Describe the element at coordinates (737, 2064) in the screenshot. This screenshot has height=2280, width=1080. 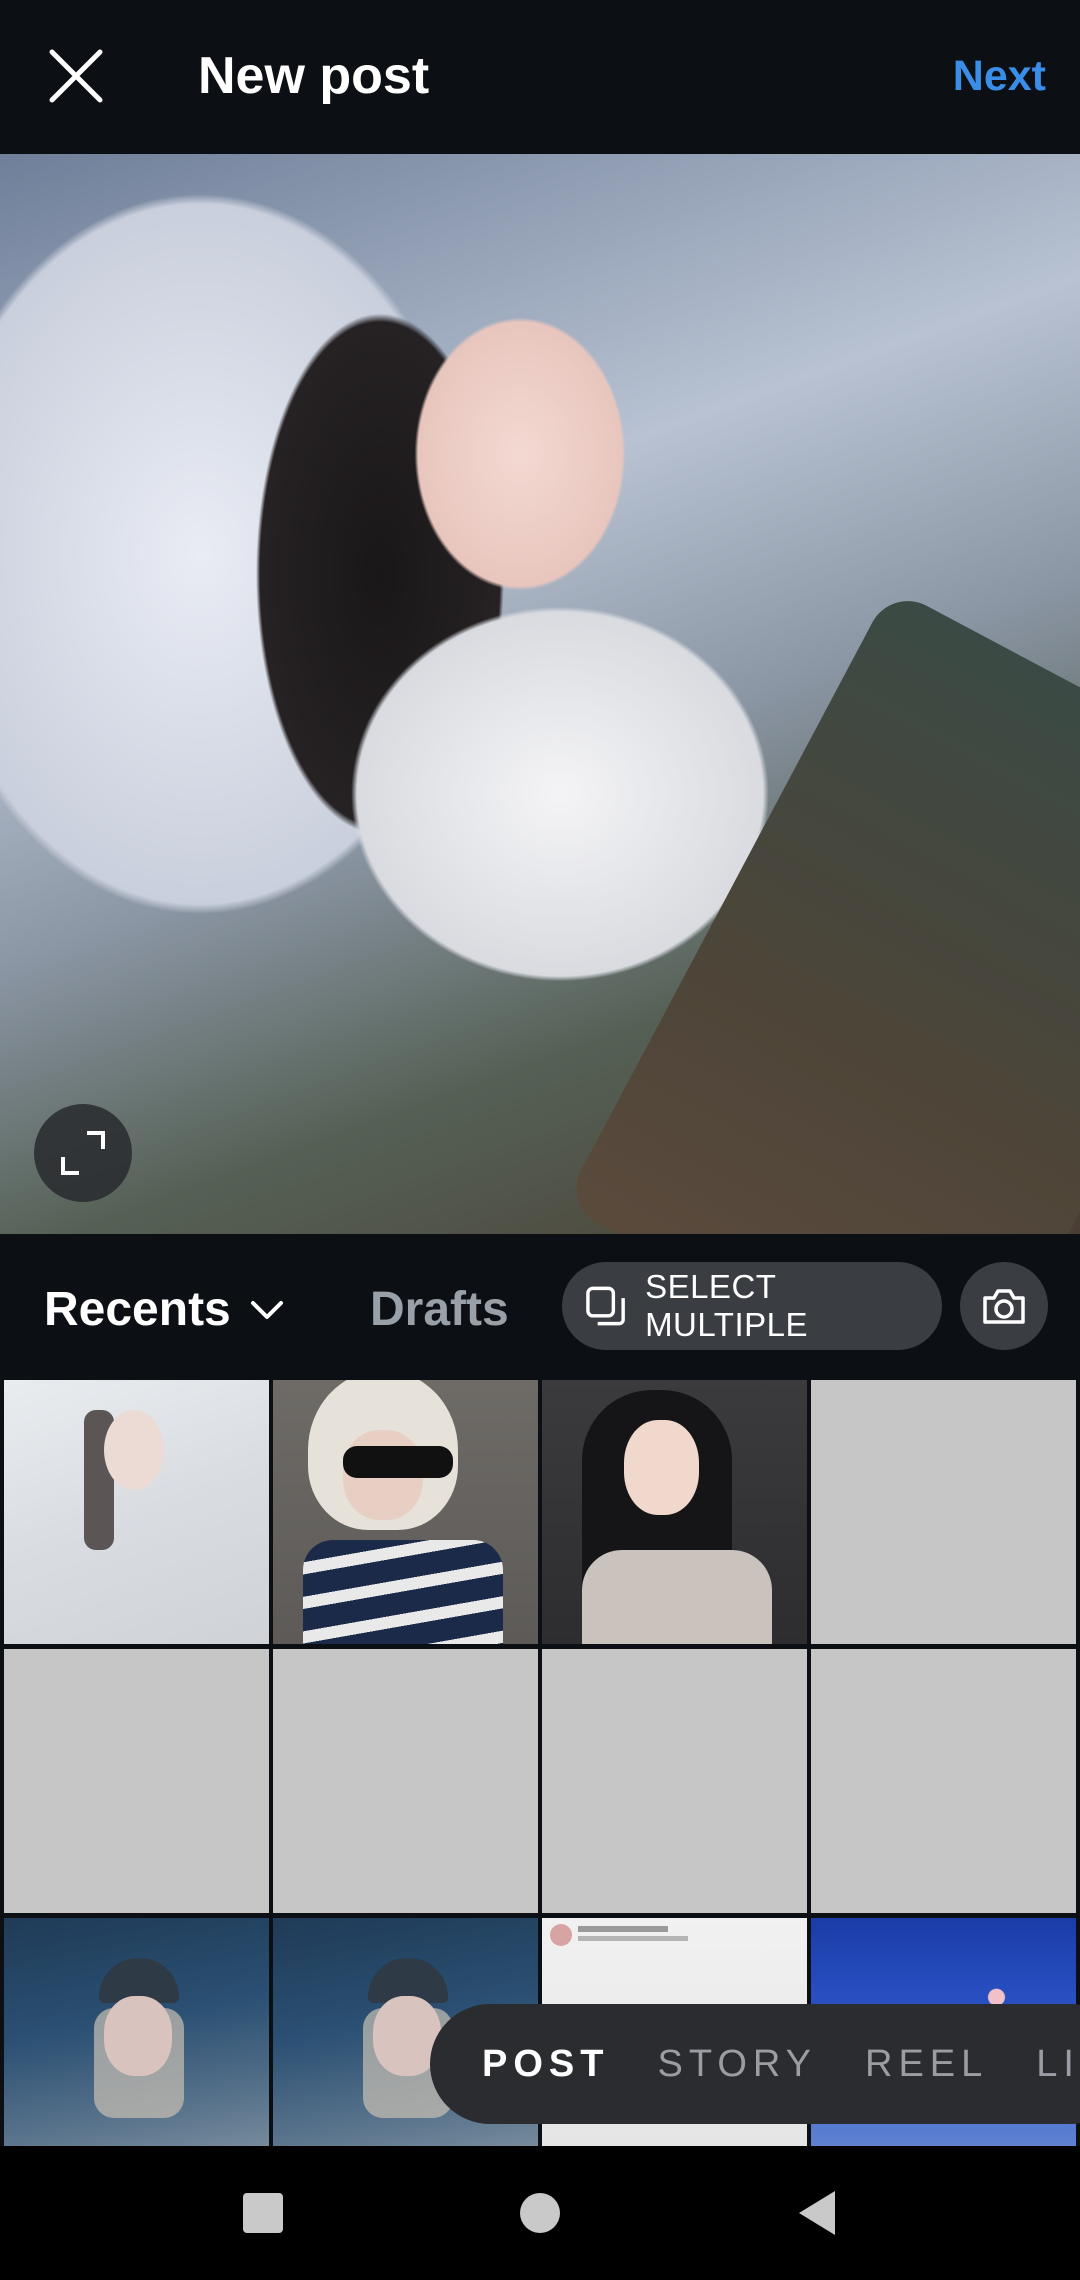
I see `mode-story: STORY` at that location.